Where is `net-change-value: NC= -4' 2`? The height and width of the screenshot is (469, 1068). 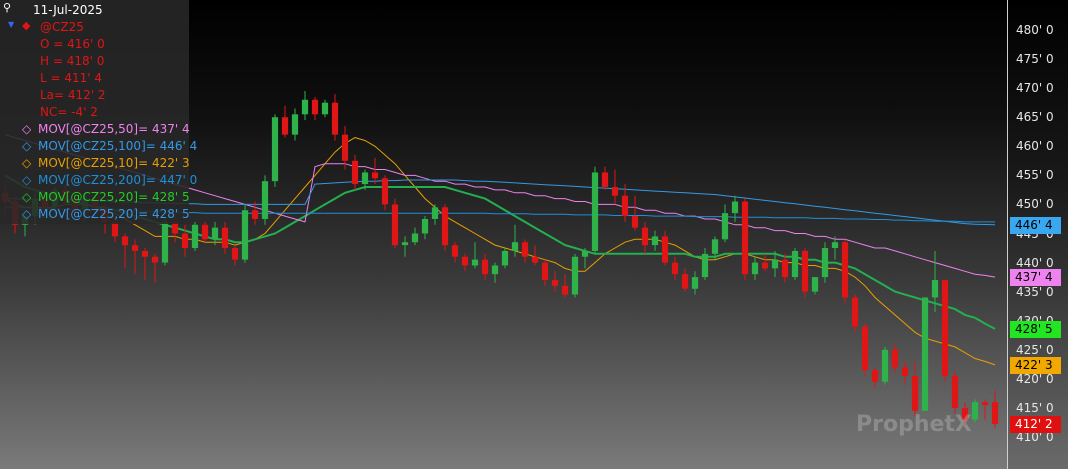
net-change-value: NC= -4' 2 is located at coordinates (69, 112).